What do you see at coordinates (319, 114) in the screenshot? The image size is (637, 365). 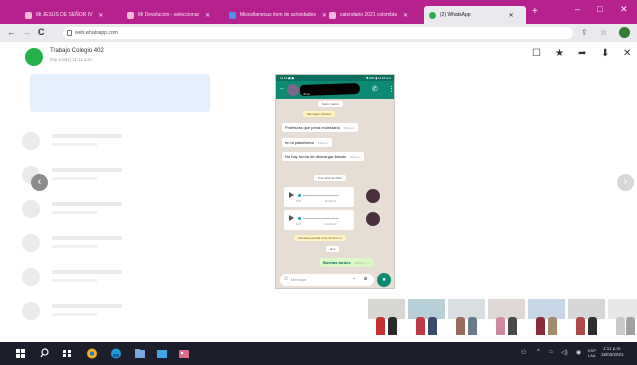 I see `encryption-chip: Mensajes cifrados` at bounding box center [319, 114].